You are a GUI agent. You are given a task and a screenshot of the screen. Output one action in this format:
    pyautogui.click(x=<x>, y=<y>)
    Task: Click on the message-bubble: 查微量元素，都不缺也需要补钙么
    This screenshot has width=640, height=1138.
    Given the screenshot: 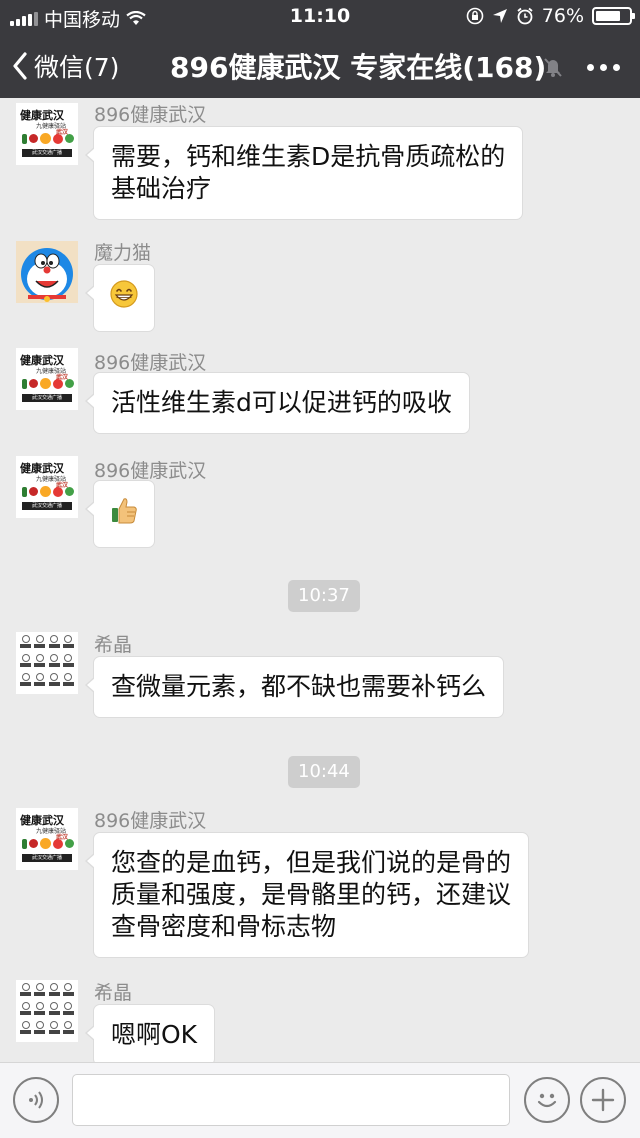 What is the action you would take?
    pyautogui.click(x=294, y=687)
    